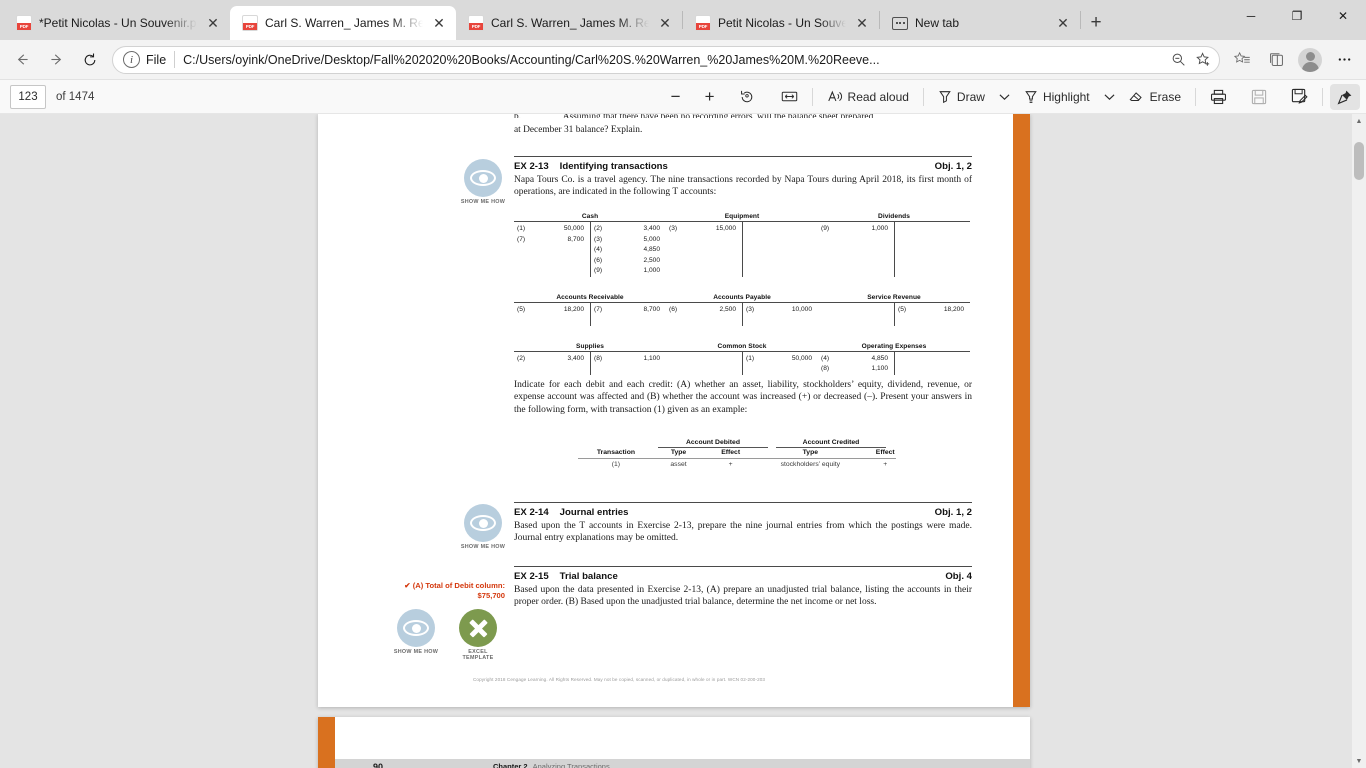 Image resolution: width=1366 pixels, height=768 pixels. I want to click on search-minus-icon, so click(1178, 60).